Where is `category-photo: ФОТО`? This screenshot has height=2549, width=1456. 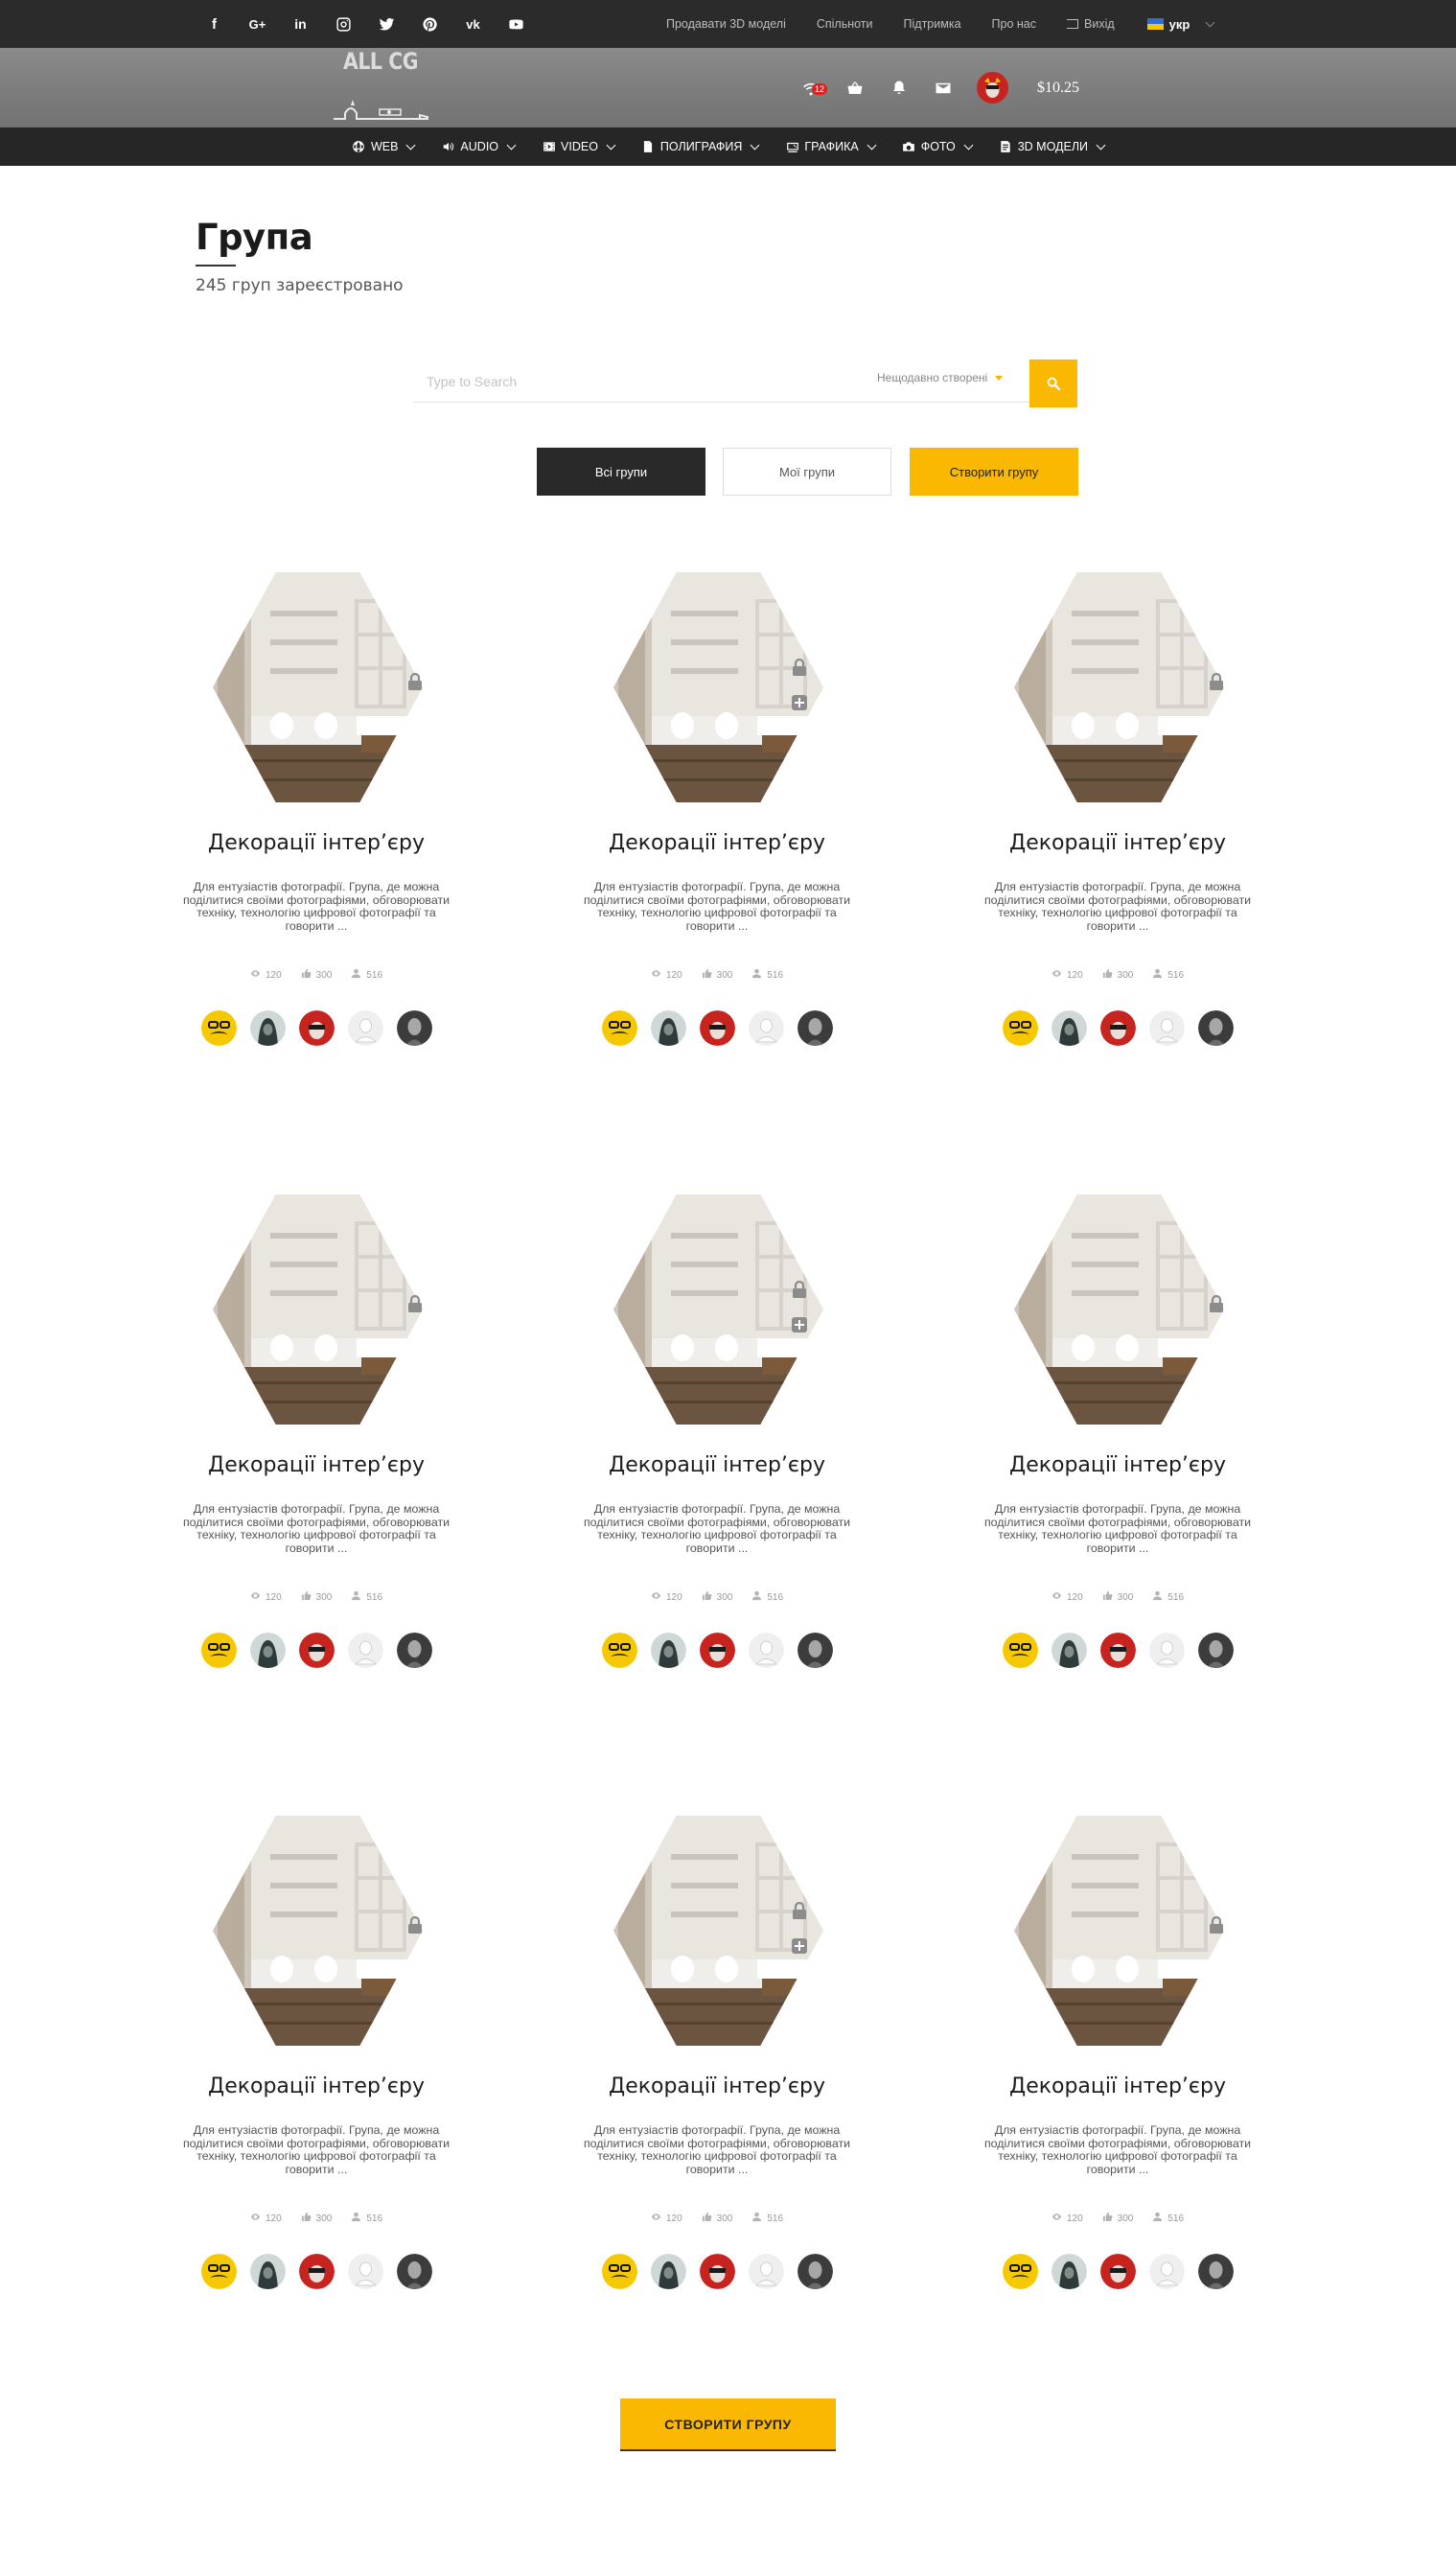 category-photo: ФОТО is located at coordinates (938, 147).